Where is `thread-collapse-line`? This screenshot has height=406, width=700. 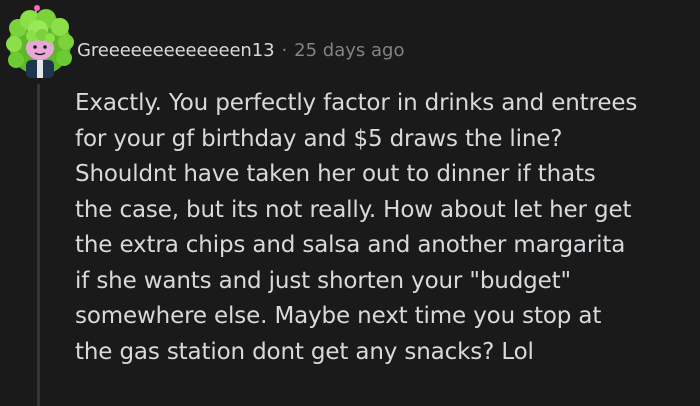 thread-collapse-line is located at coordinates (38, 245).